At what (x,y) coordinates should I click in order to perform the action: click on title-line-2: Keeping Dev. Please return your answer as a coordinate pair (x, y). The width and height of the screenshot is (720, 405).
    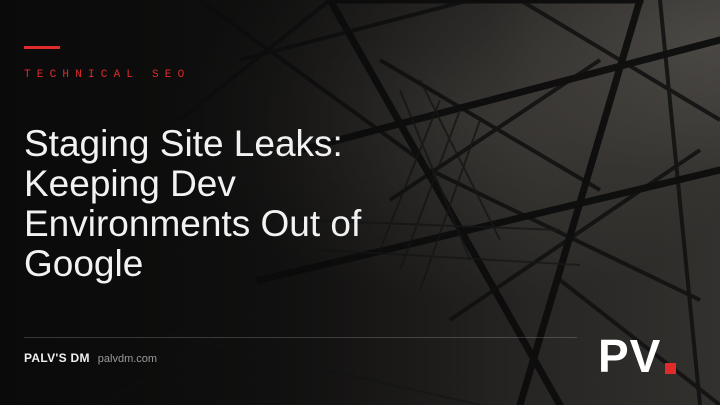
    Looking at the image, I should click on (130, 183).